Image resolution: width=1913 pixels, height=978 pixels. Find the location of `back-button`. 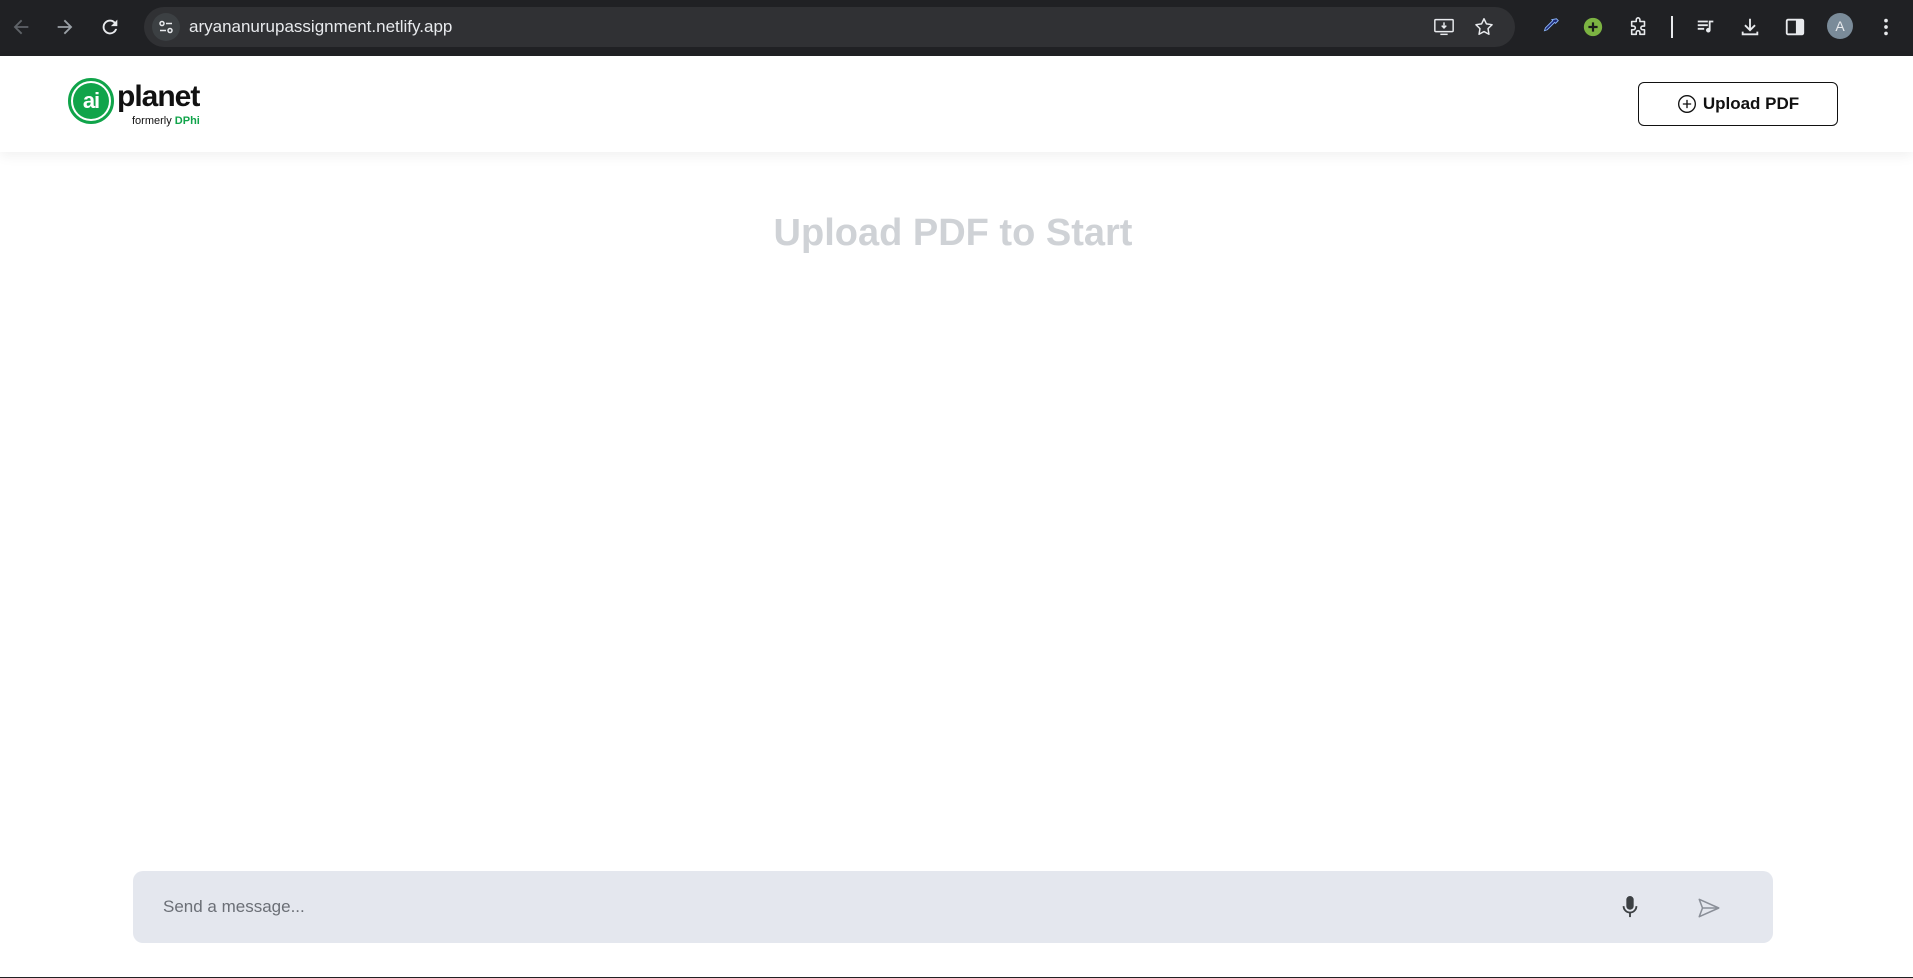

back-button is located at coordinates (21, 27).